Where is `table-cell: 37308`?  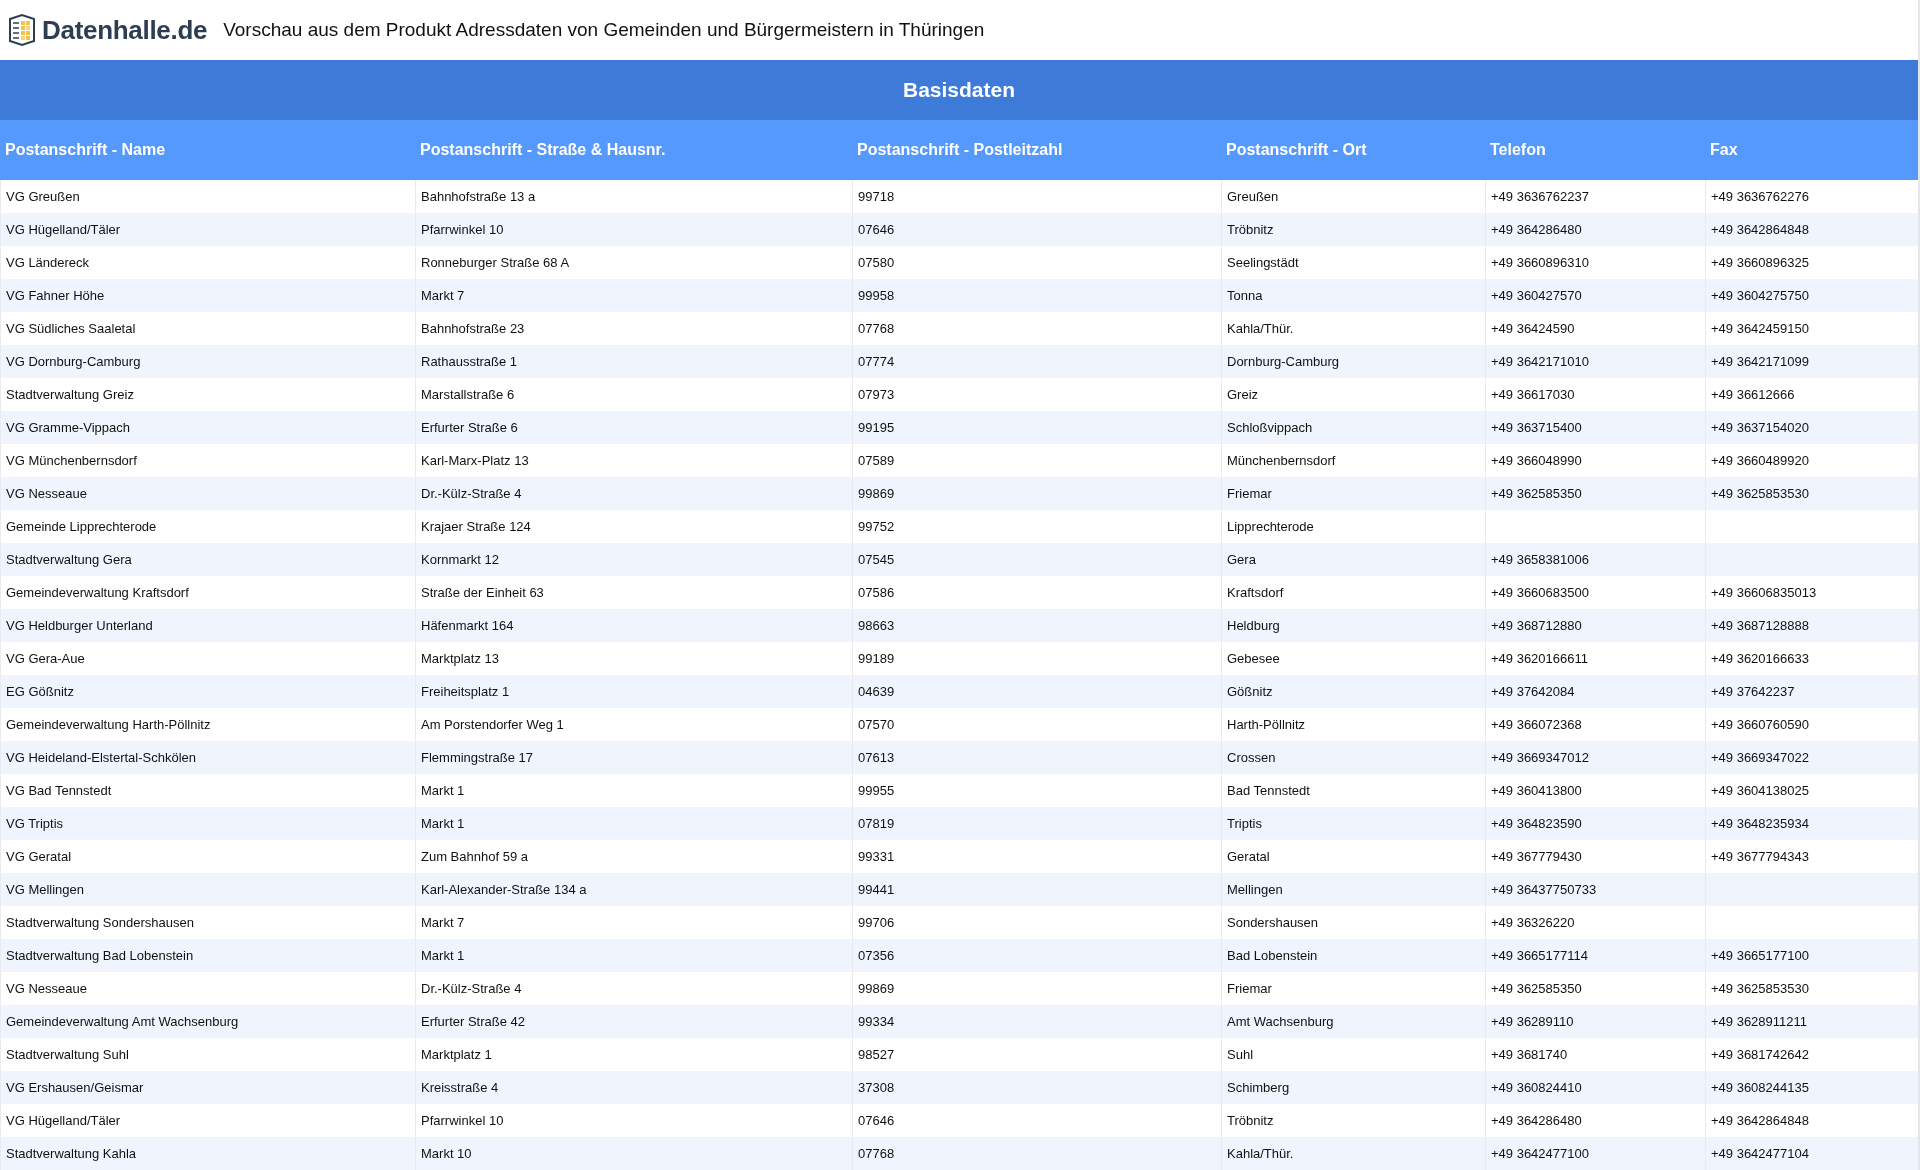
table-cell: 37308 is located at coordinates (1036, 1087).